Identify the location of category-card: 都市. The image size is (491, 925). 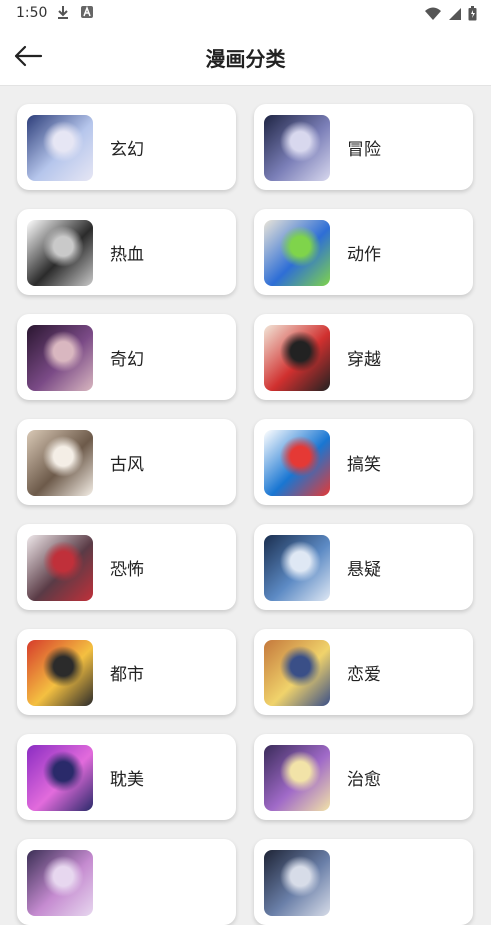
(126, 672).